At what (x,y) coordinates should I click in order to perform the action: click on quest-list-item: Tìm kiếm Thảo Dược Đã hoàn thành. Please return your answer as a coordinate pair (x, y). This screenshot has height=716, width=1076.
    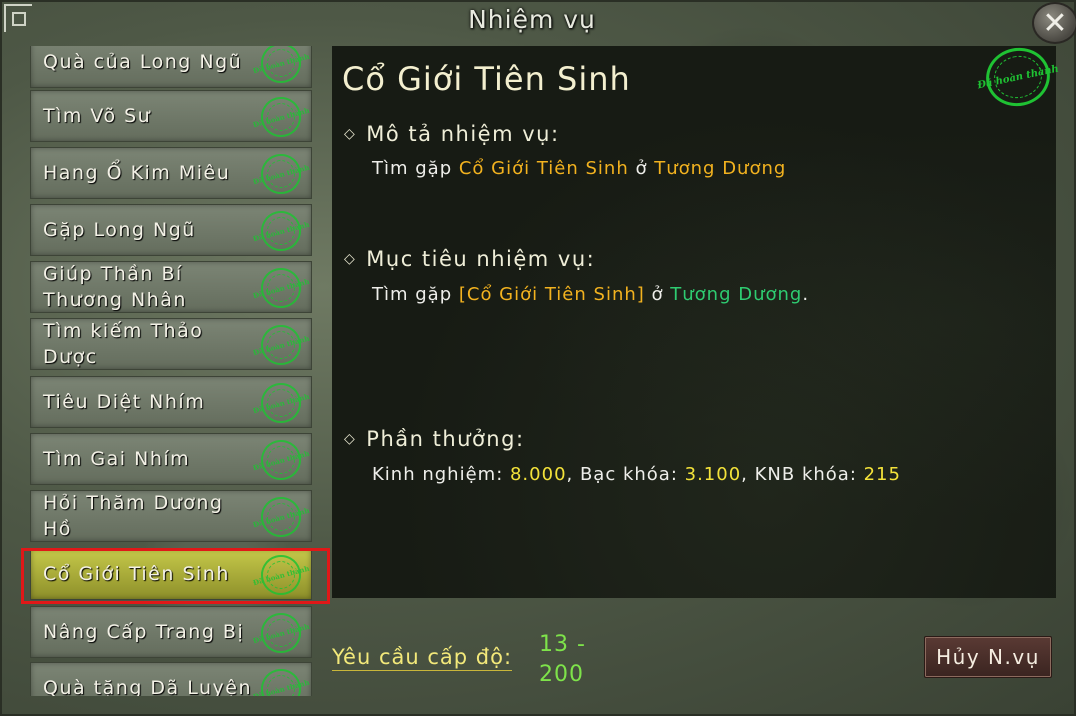
    Looking at the image, I should click on (171, 344).